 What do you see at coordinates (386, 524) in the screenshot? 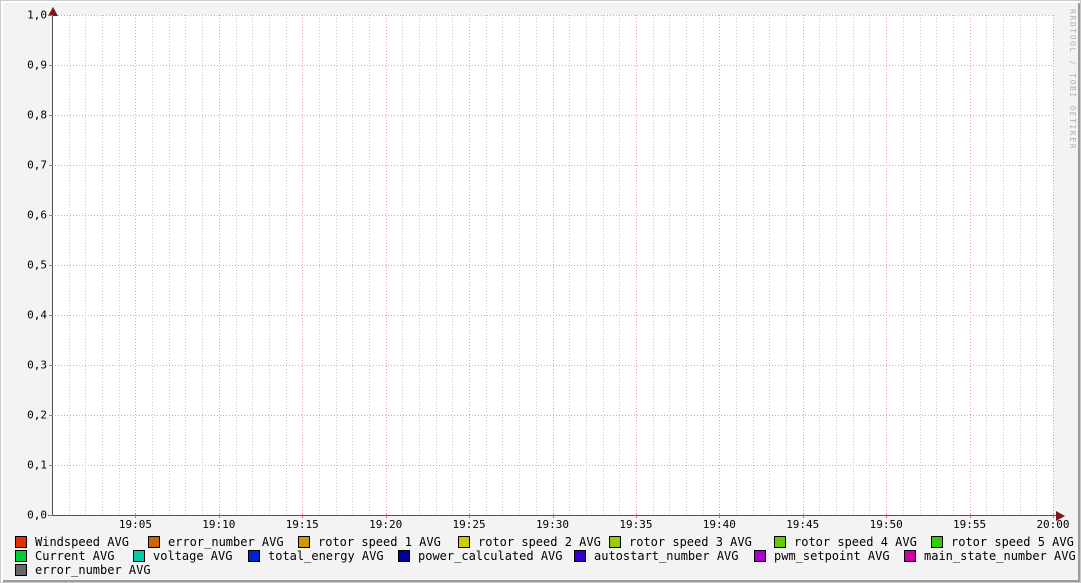
I see `x-axis-tick-label: 19:20` at bounding box center [386, 524].